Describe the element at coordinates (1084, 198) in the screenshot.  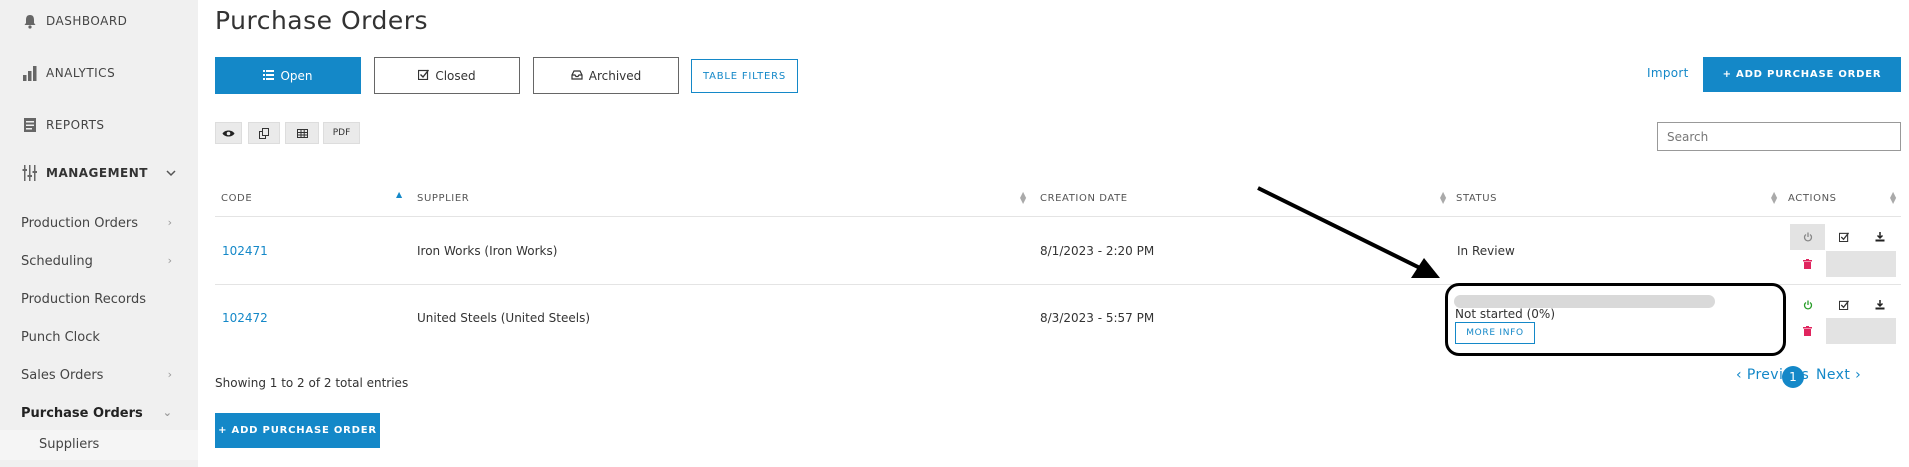
I see `column-header-creation-date: CREATION DATE` at that location.